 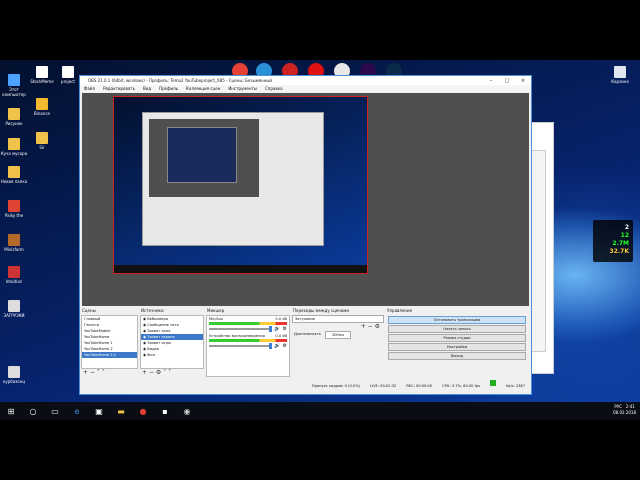 What do you see at coordinates (121, 411) in the screenshot?
I see `explorer-icon: ▬` at bounding box center [121, 411].